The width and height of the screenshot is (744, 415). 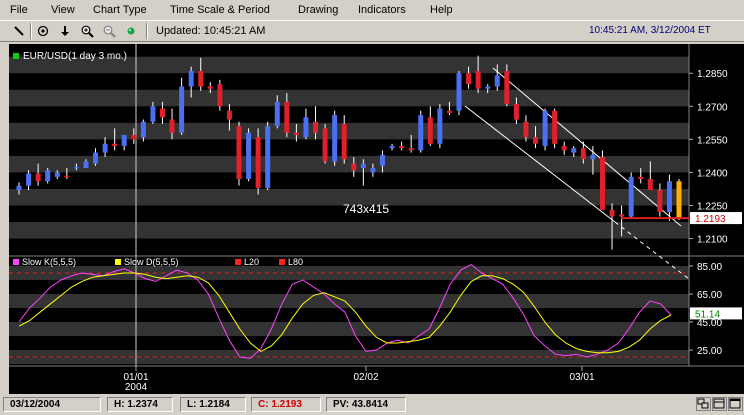 What do you see at coordinates (87, 31) in the screenshot?
I see `zoom-in-icon` at bounding box center [87, 31].